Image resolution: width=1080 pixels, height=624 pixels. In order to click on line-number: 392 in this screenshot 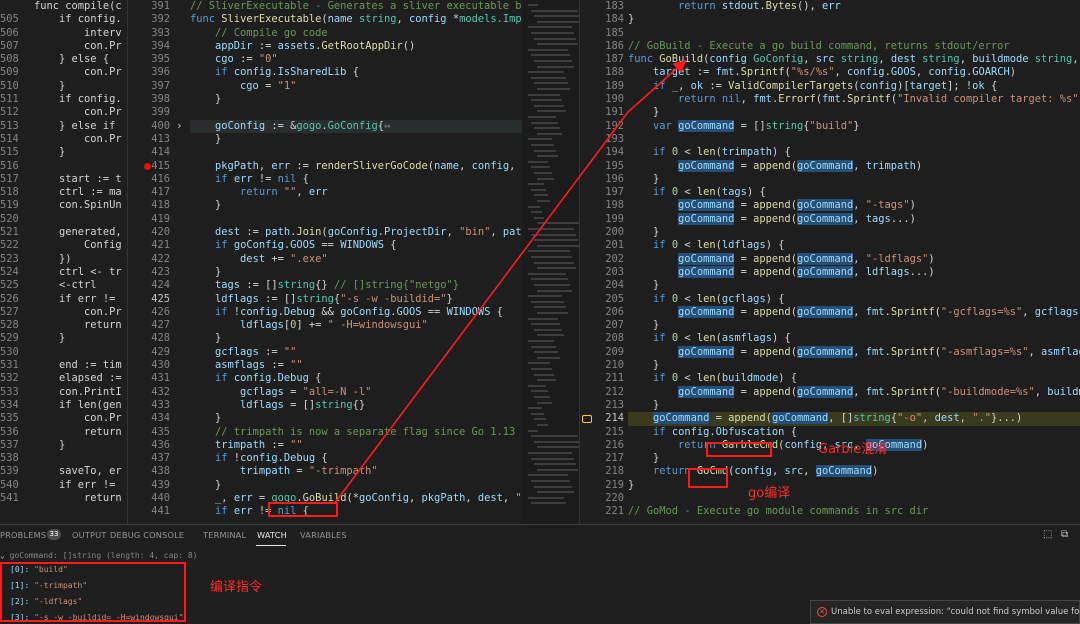, I will do `click(149, 19)`.